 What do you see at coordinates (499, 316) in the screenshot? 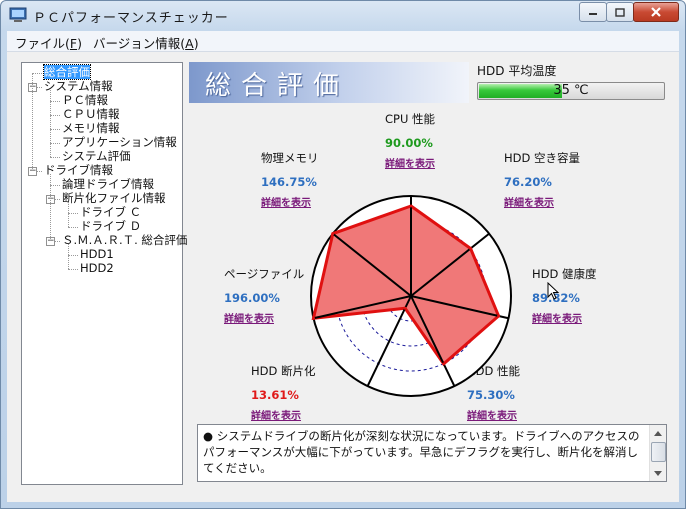
I see `radar-point-hdd_health` at bounding box center [499, 316].